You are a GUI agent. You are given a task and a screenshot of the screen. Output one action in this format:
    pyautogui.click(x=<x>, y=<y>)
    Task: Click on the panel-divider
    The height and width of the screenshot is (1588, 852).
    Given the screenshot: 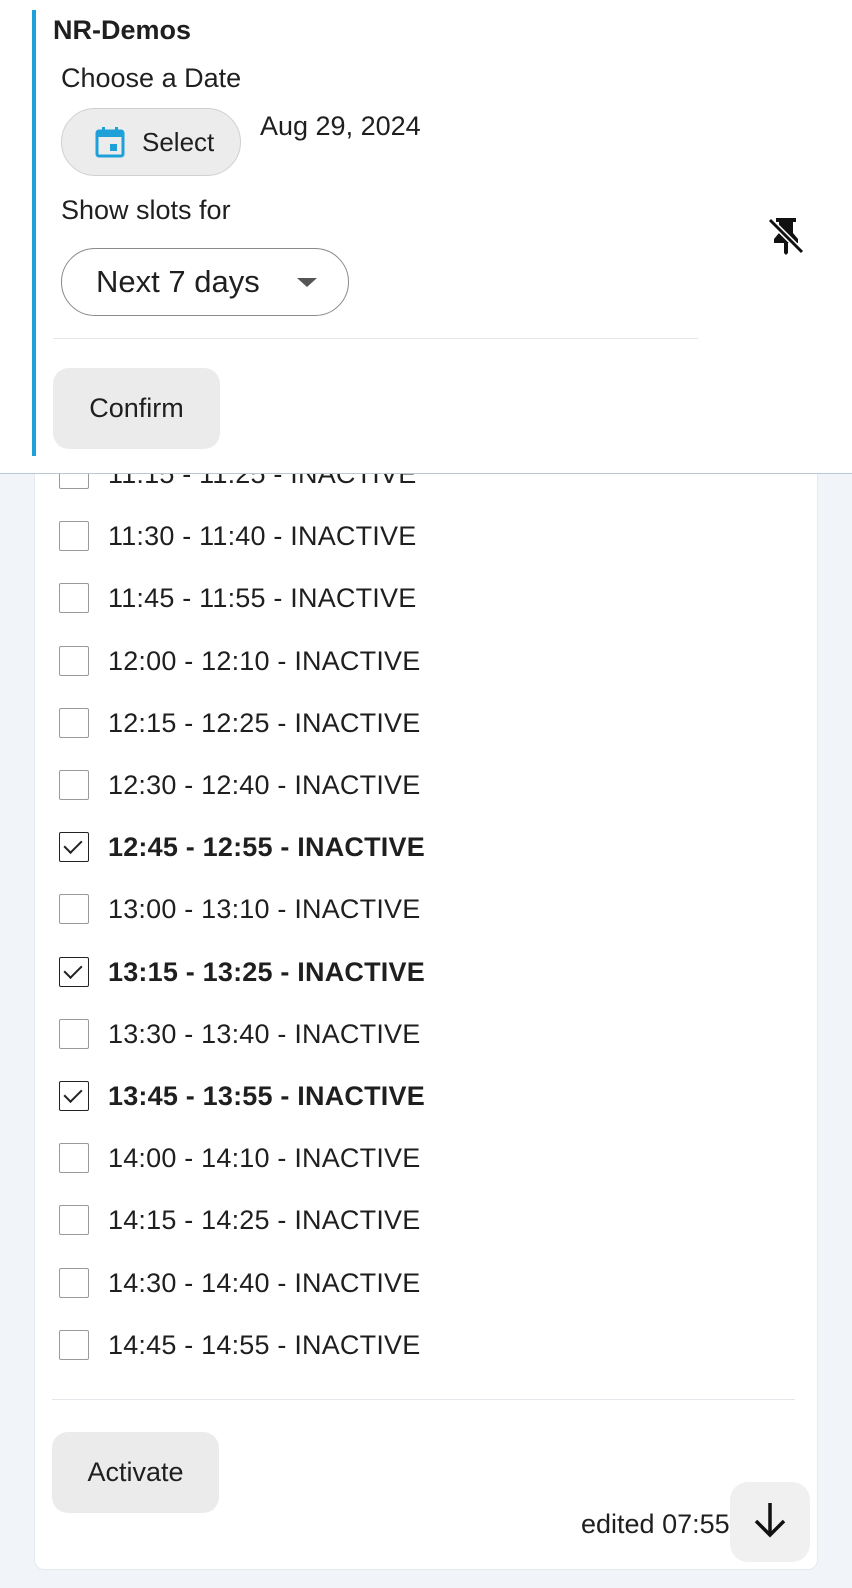 What is the action you would take?
    pyautogui.click(x=375, y=338)
    